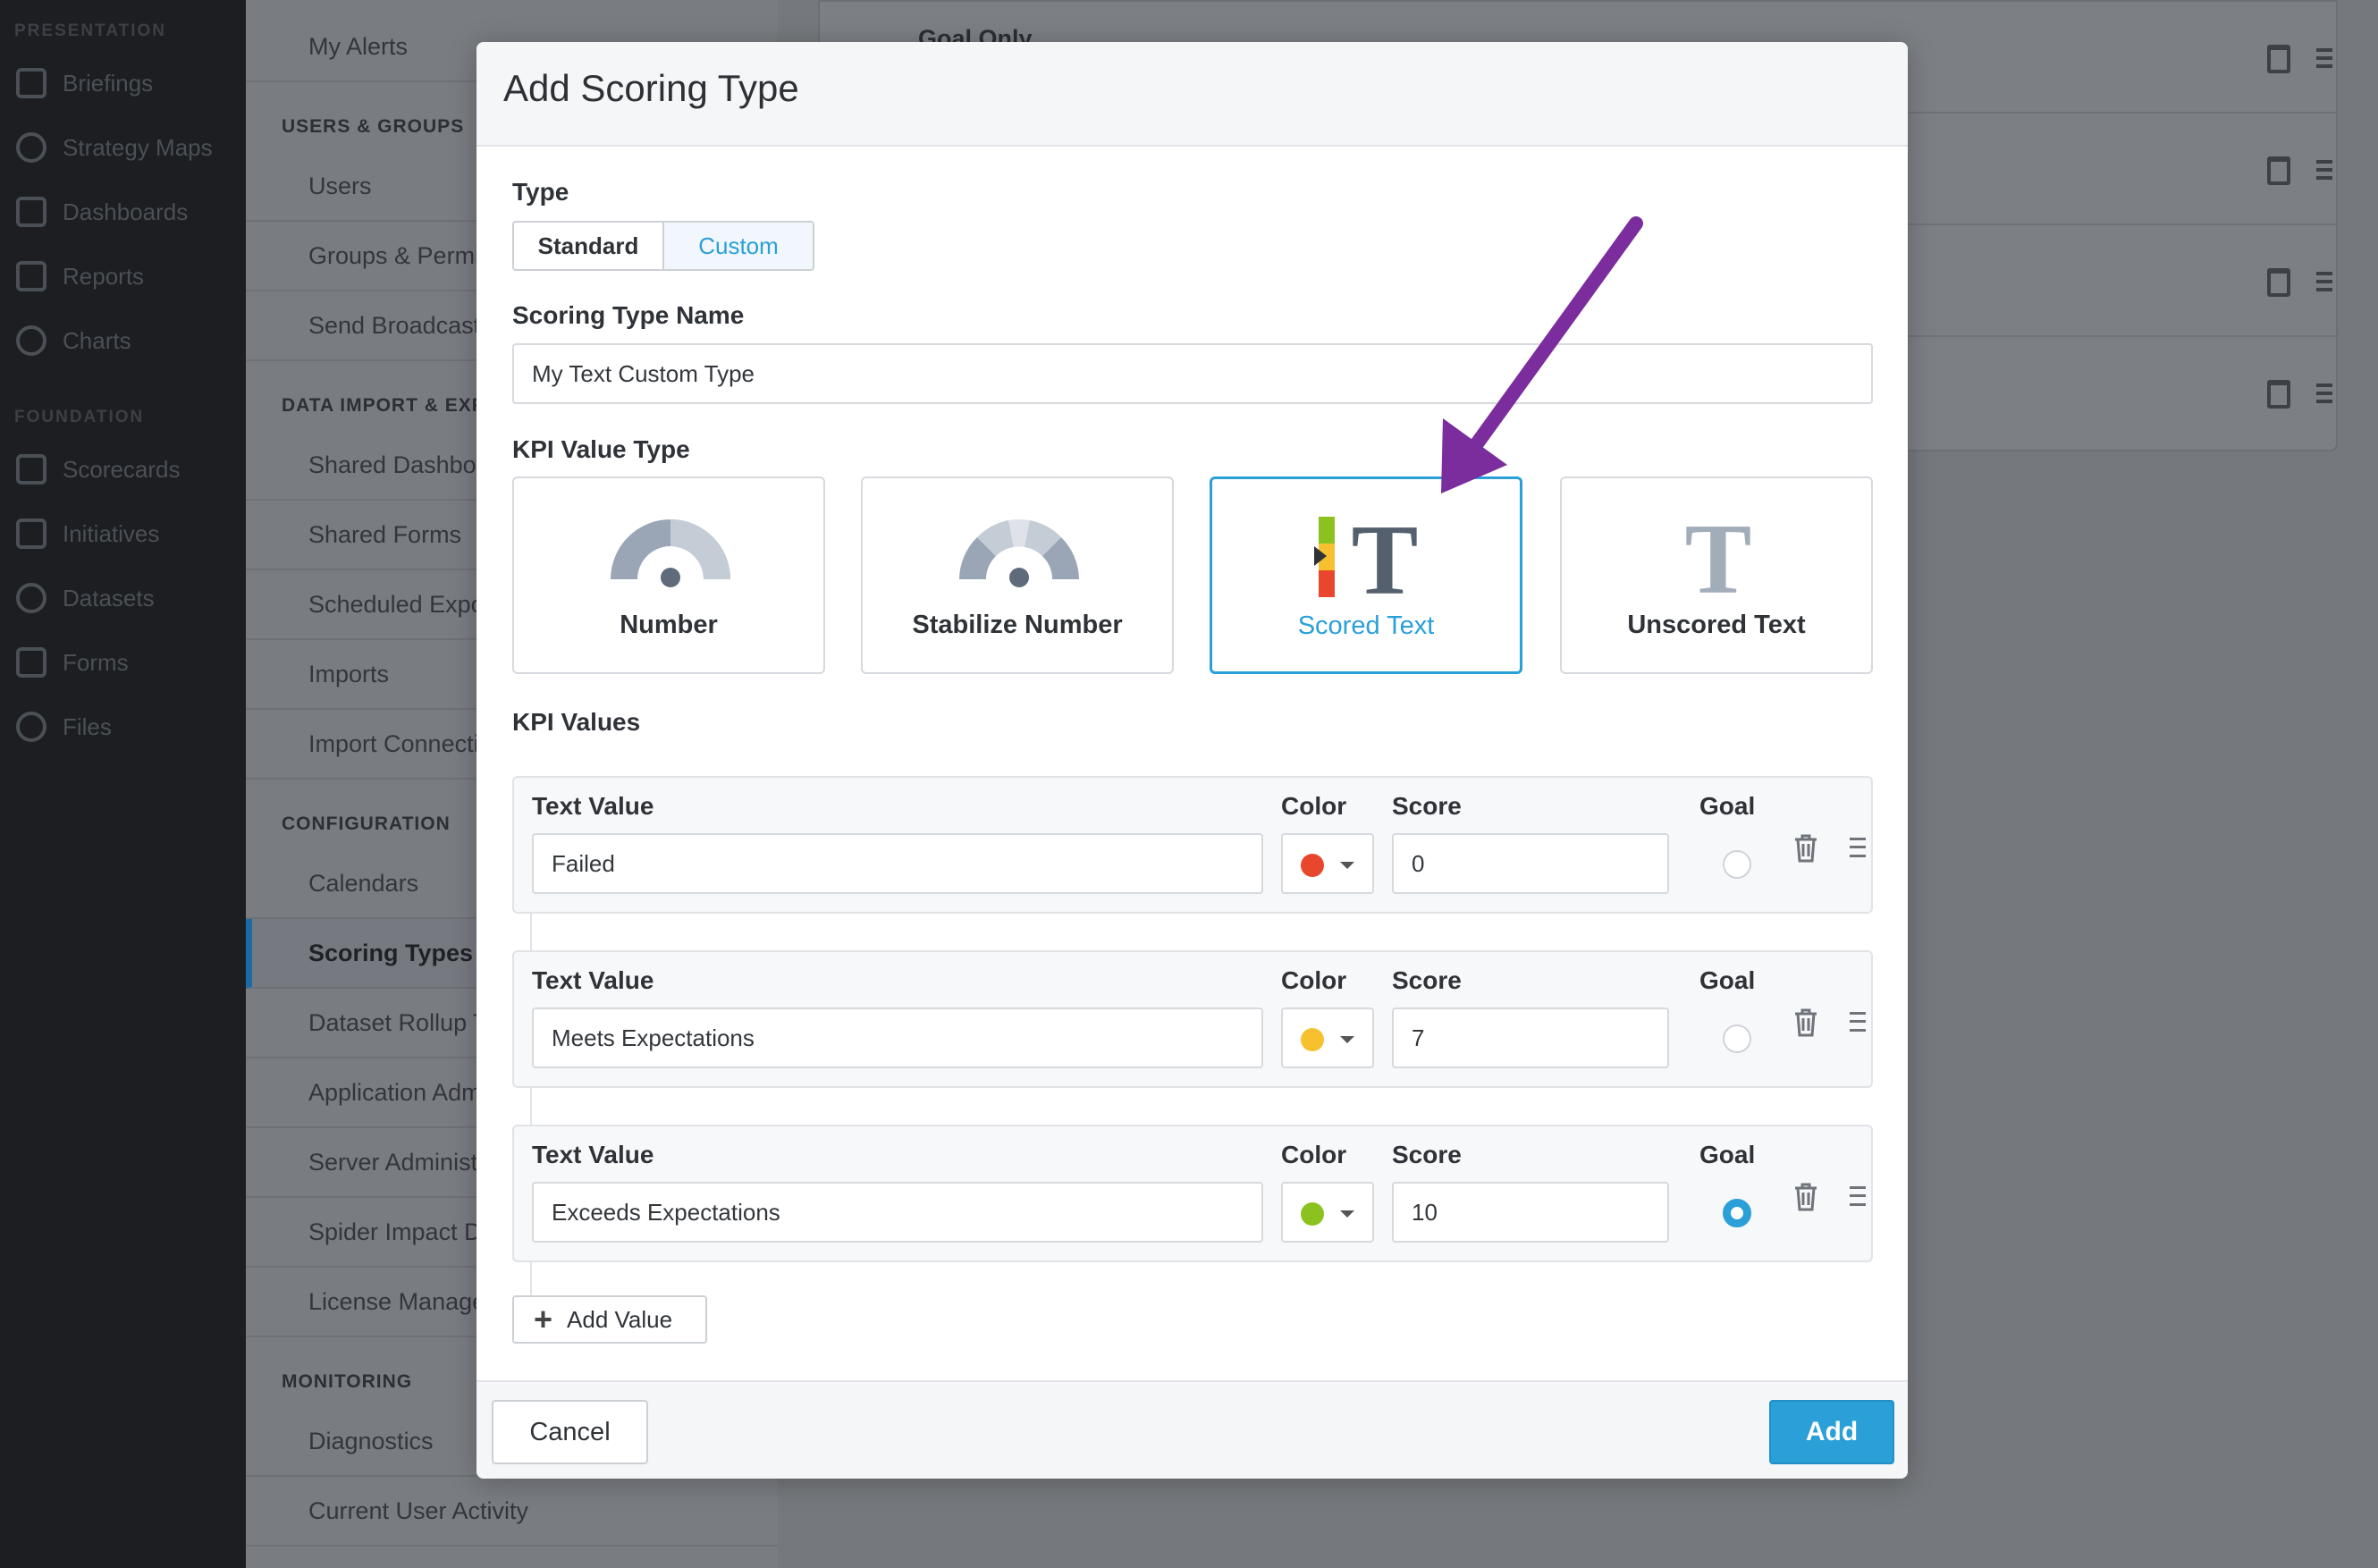  Describe the element at coordinates (114, 147) in the screenshot. I see `nav-item-strategy-maps: Strategy Maps` at that location.